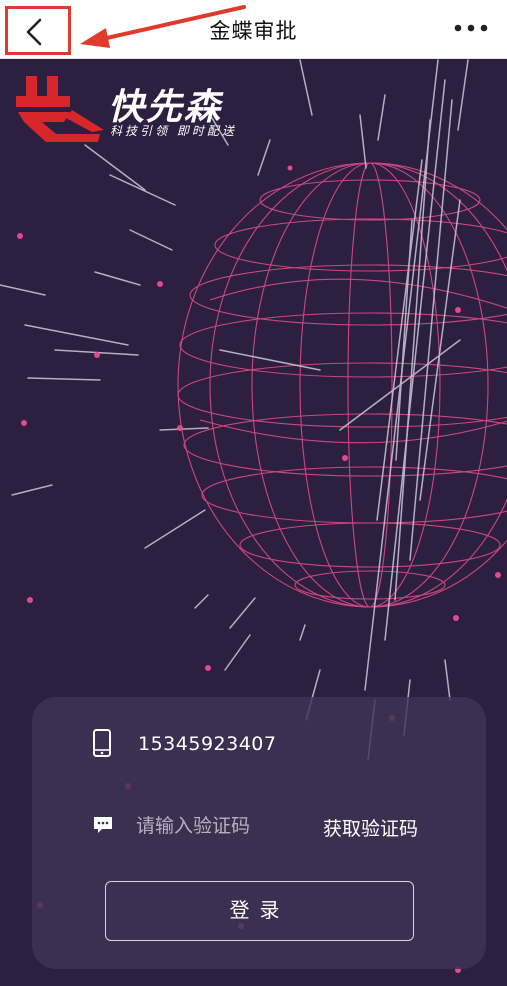  What do you see at coordinates (173, 131) in the screenshot?
I see `brand-slogan: 科技引领 即时配送` at bounding box center [173, 131].